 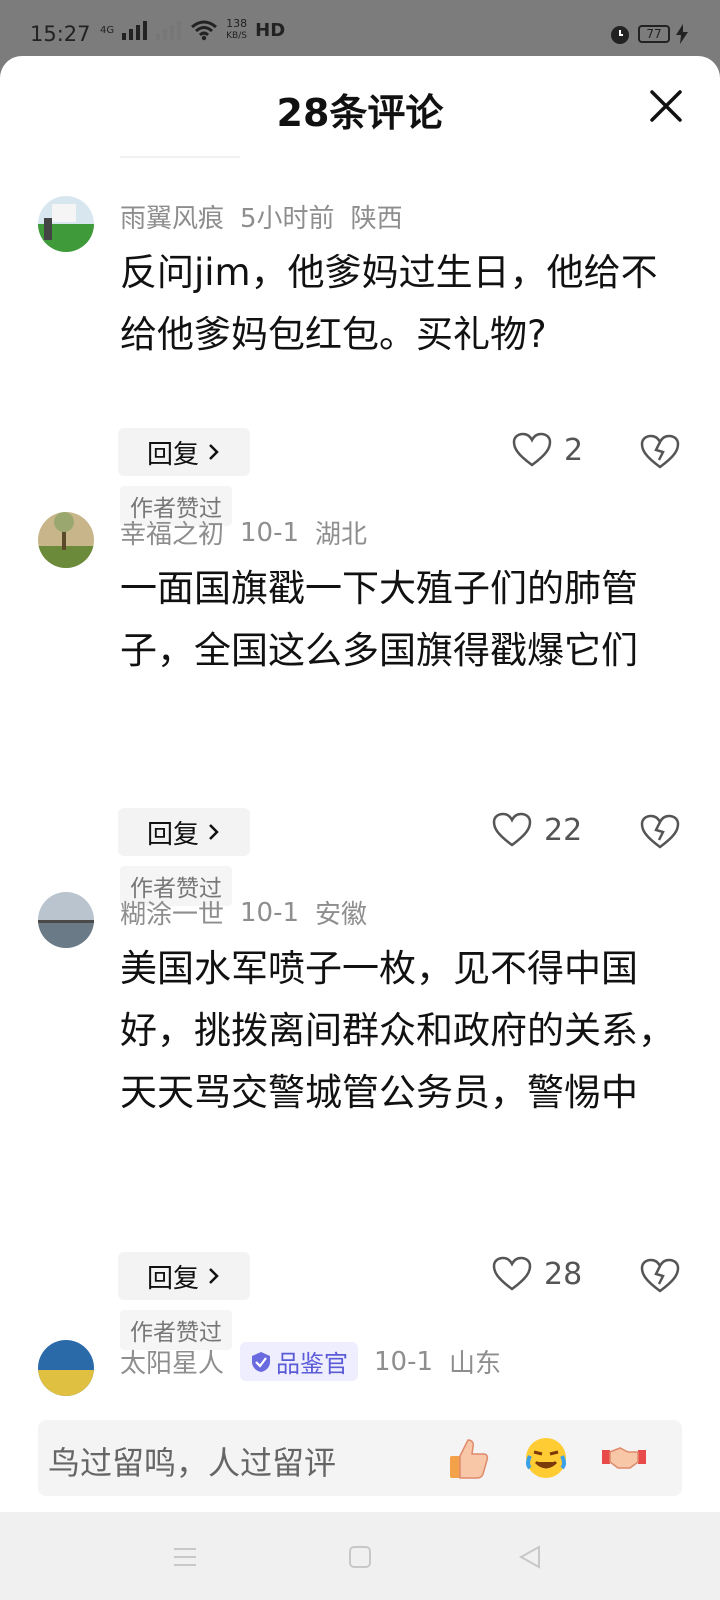 I want to click on verified-shield-icon, so click(x=261, y=1361).